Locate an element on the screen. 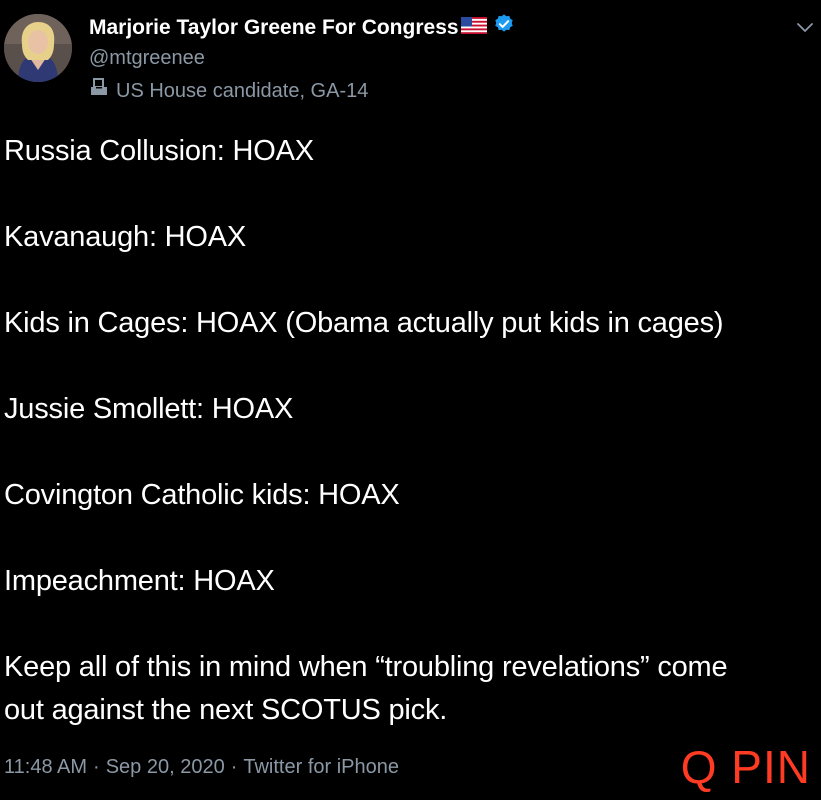 The width and height of the screenshot is (821, 800). candidate-label-text: US House candidate, GA-14 is located at coordinates (242, 90).